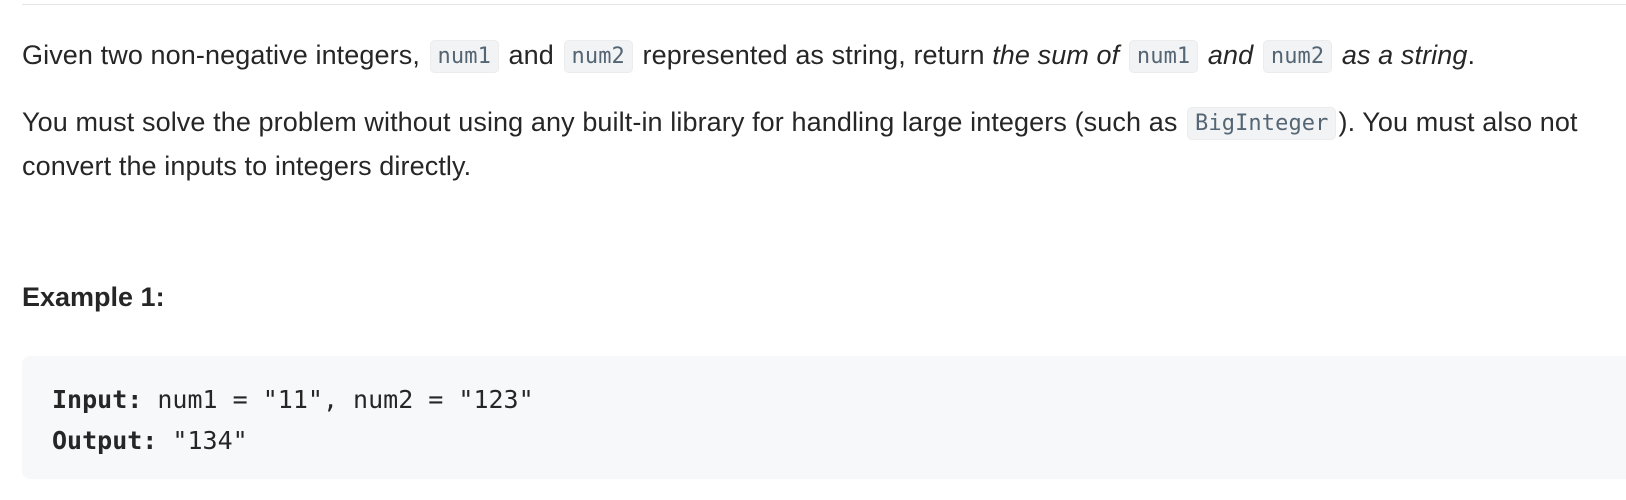 Image resolution: width=1626 pixels, height=500 pixels. I want to click on output-label: Output:, so click(105, 440).